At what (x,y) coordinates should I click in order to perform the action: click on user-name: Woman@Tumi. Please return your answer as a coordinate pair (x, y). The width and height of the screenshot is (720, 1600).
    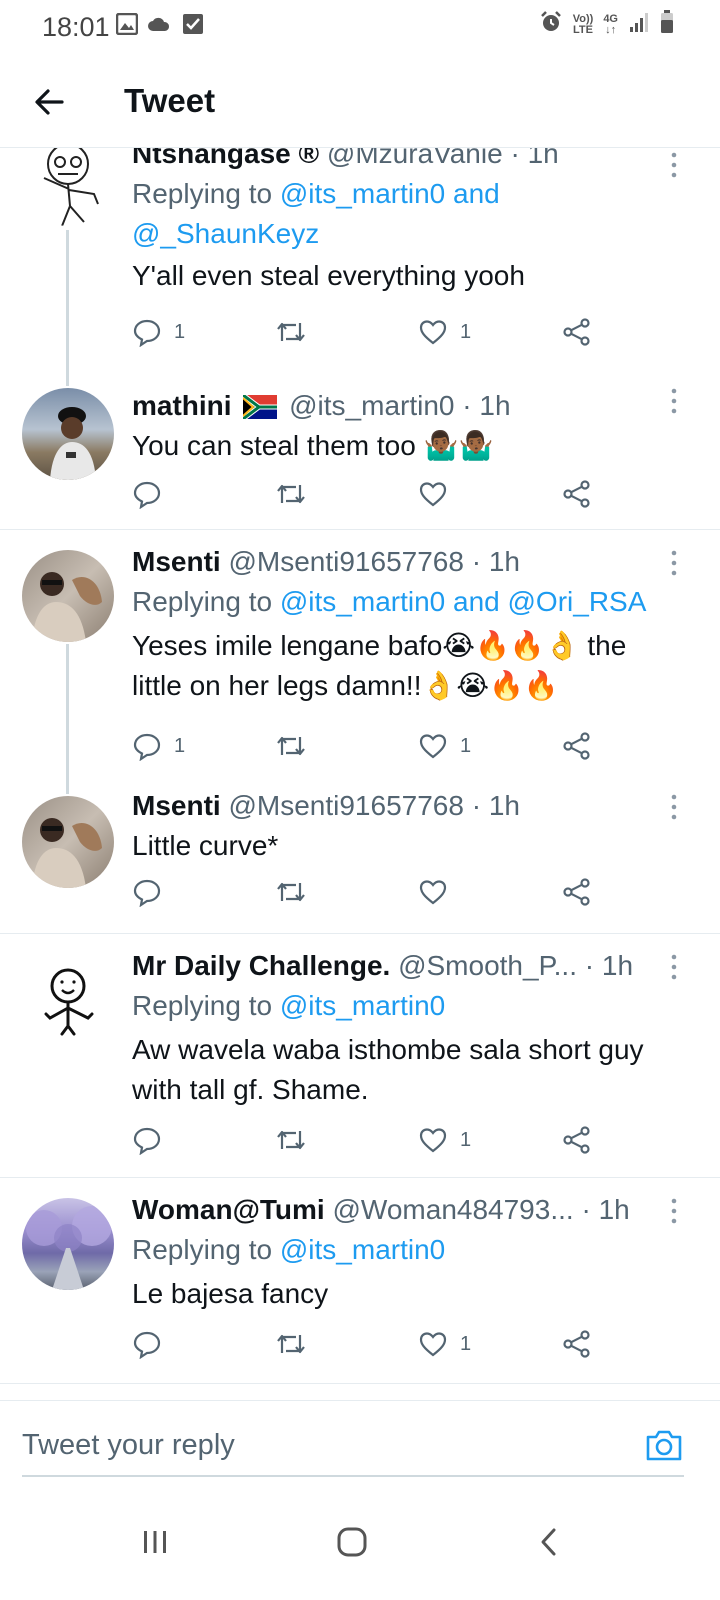
    Looking at the image, I should click on (228, 1209).